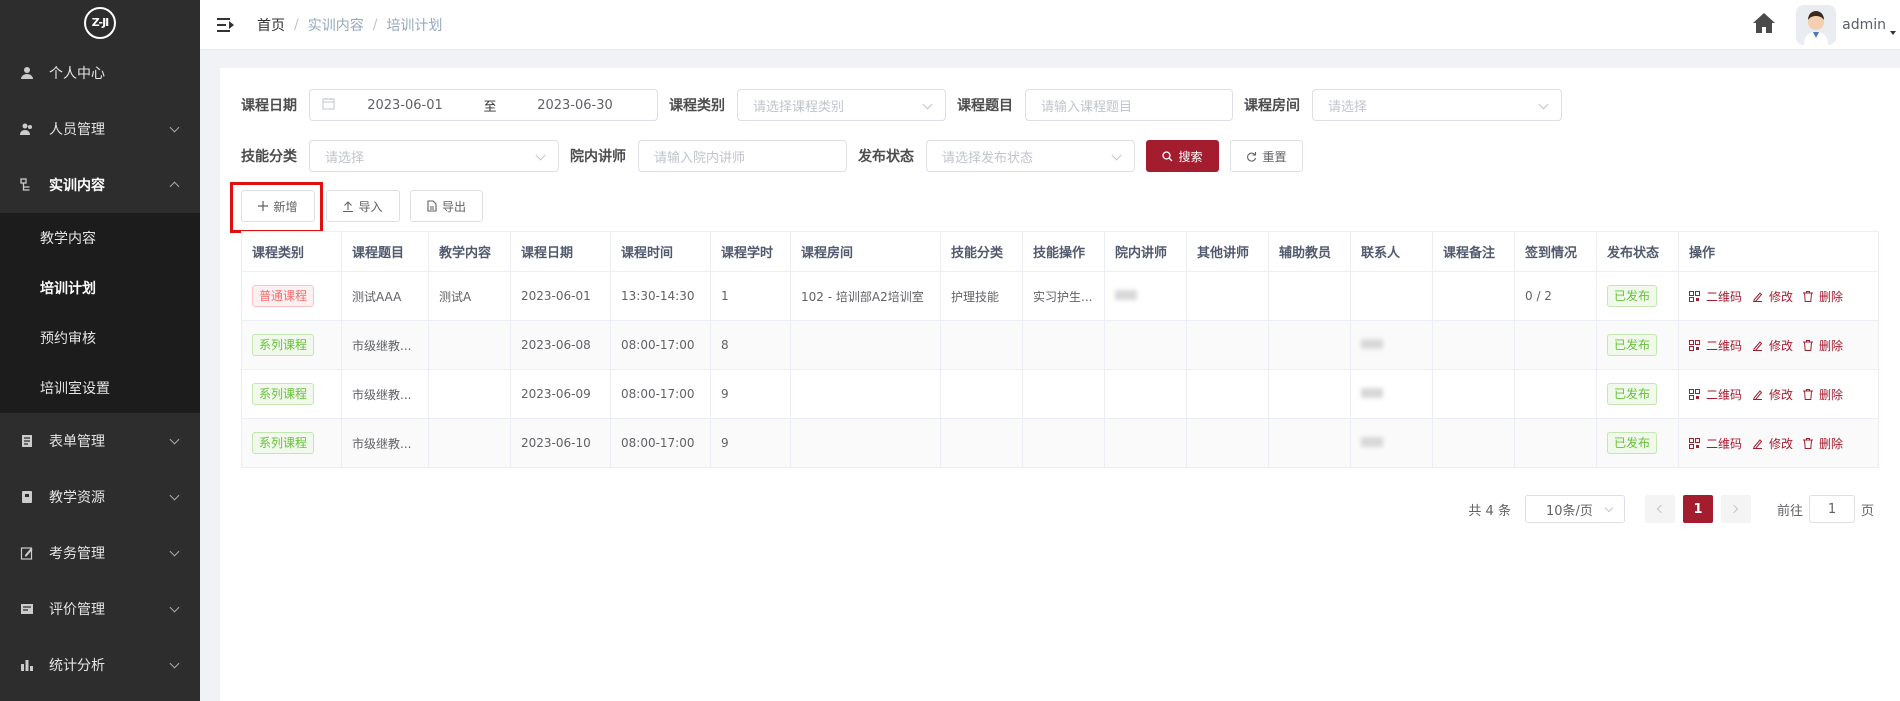  I want to click on delete-label: 删除, so click(1831, 443).